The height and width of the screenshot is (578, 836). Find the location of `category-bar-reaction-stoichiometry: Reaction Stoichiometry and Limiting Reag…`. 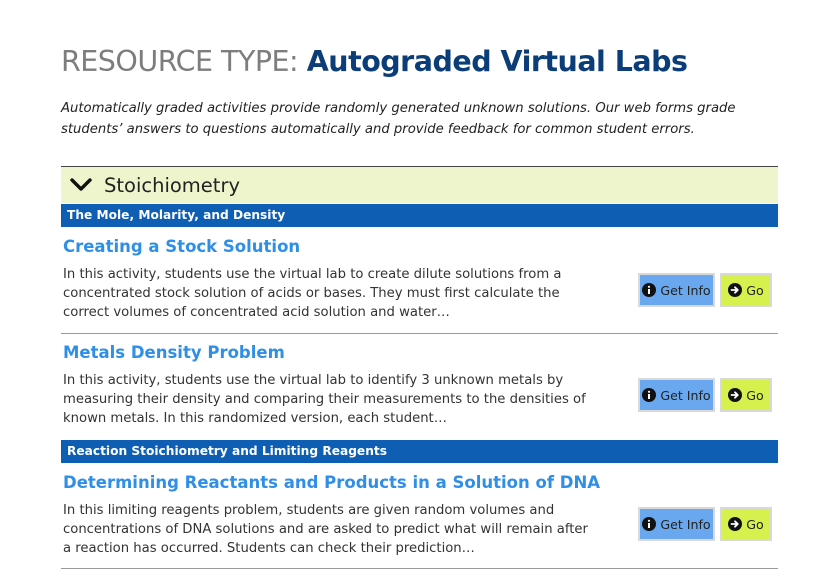

category-bar-reaction-stoichiometry: Reaction Stoichiometry and Limiting Reag… is located at coordinates (419, 451).